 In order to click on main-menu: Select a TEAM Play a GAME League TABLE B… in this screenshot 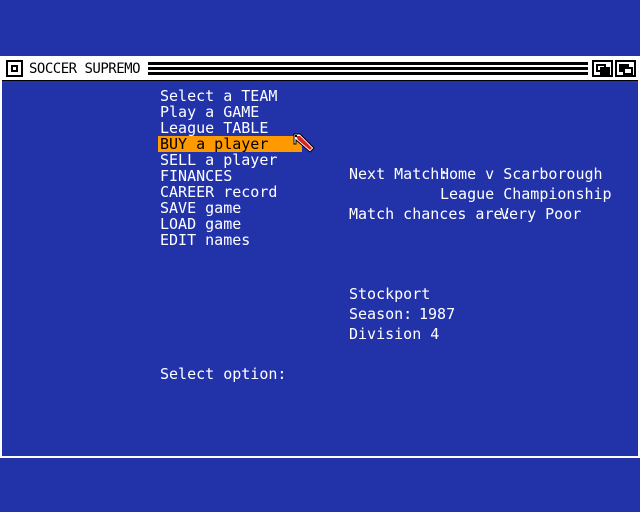, I will do `click(230, 168)`.